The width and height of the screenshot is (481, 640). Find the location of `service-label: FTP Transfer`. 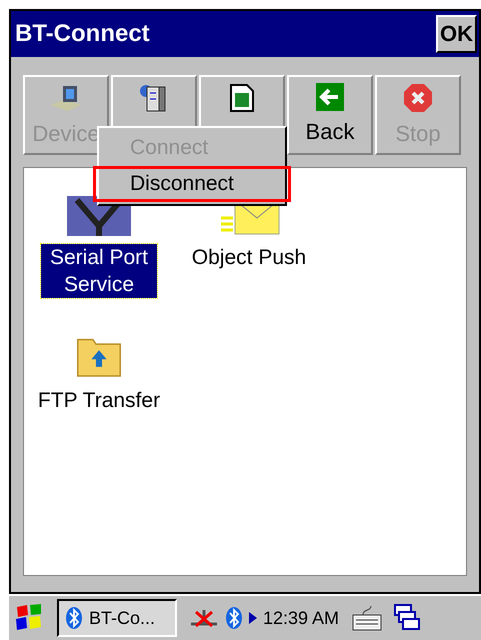

service-label: FTP Transfer is located at coordinates (99, 400).